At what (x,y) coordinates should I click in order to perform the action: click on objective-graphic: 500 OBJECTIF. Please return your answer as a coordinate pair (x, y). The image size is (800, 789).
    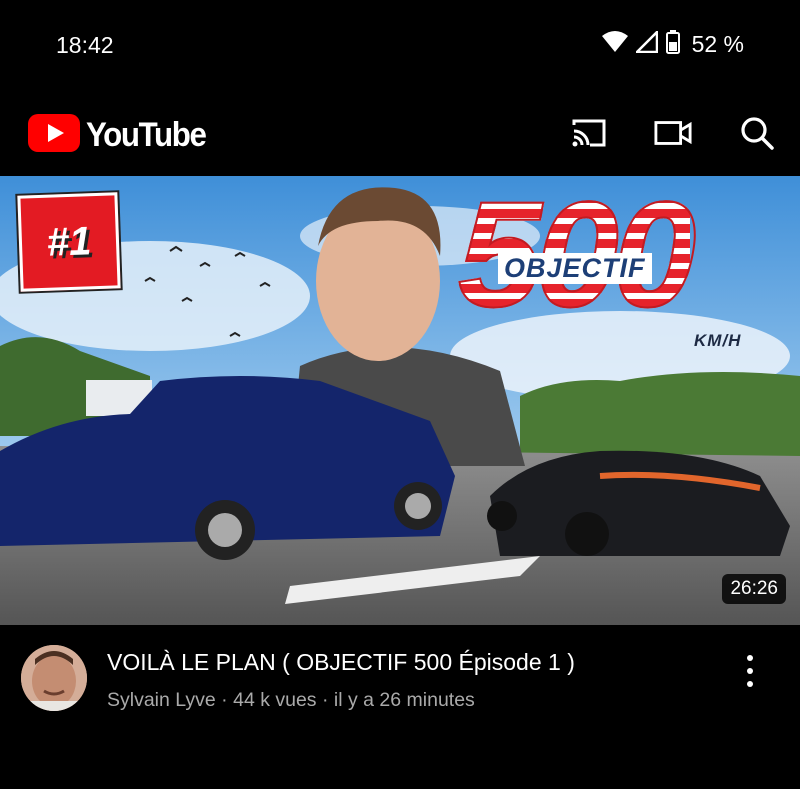
    Looking at the image, I should click on (622, 254).